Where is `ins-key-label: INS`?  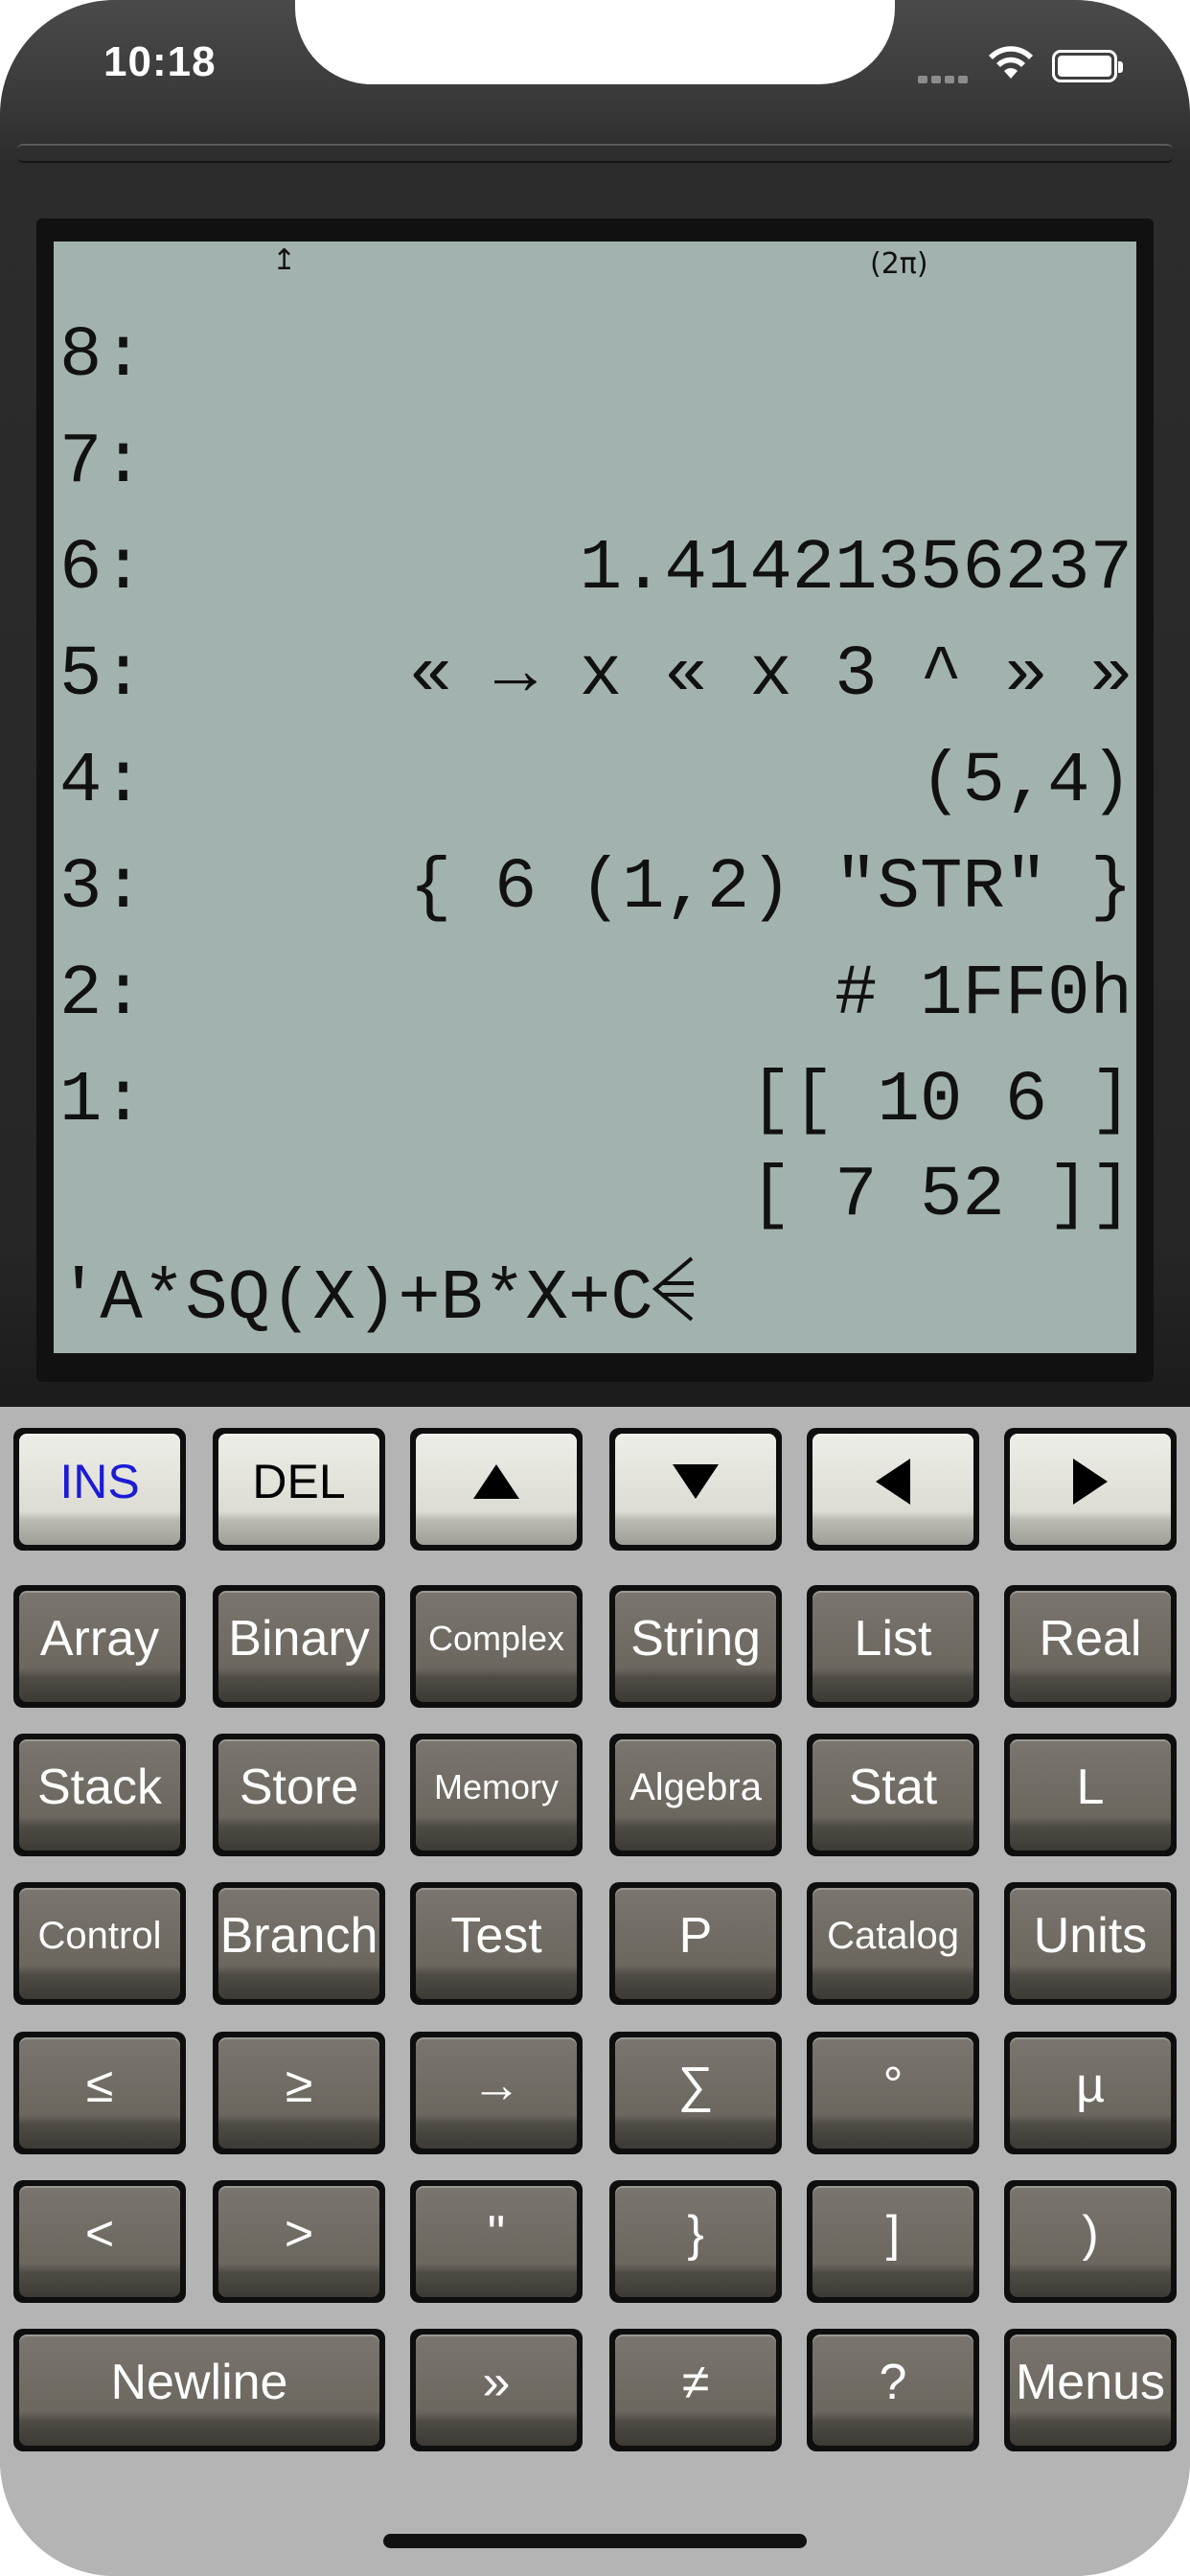 ins-key-label: INS is located at coordinates (99, 1481).